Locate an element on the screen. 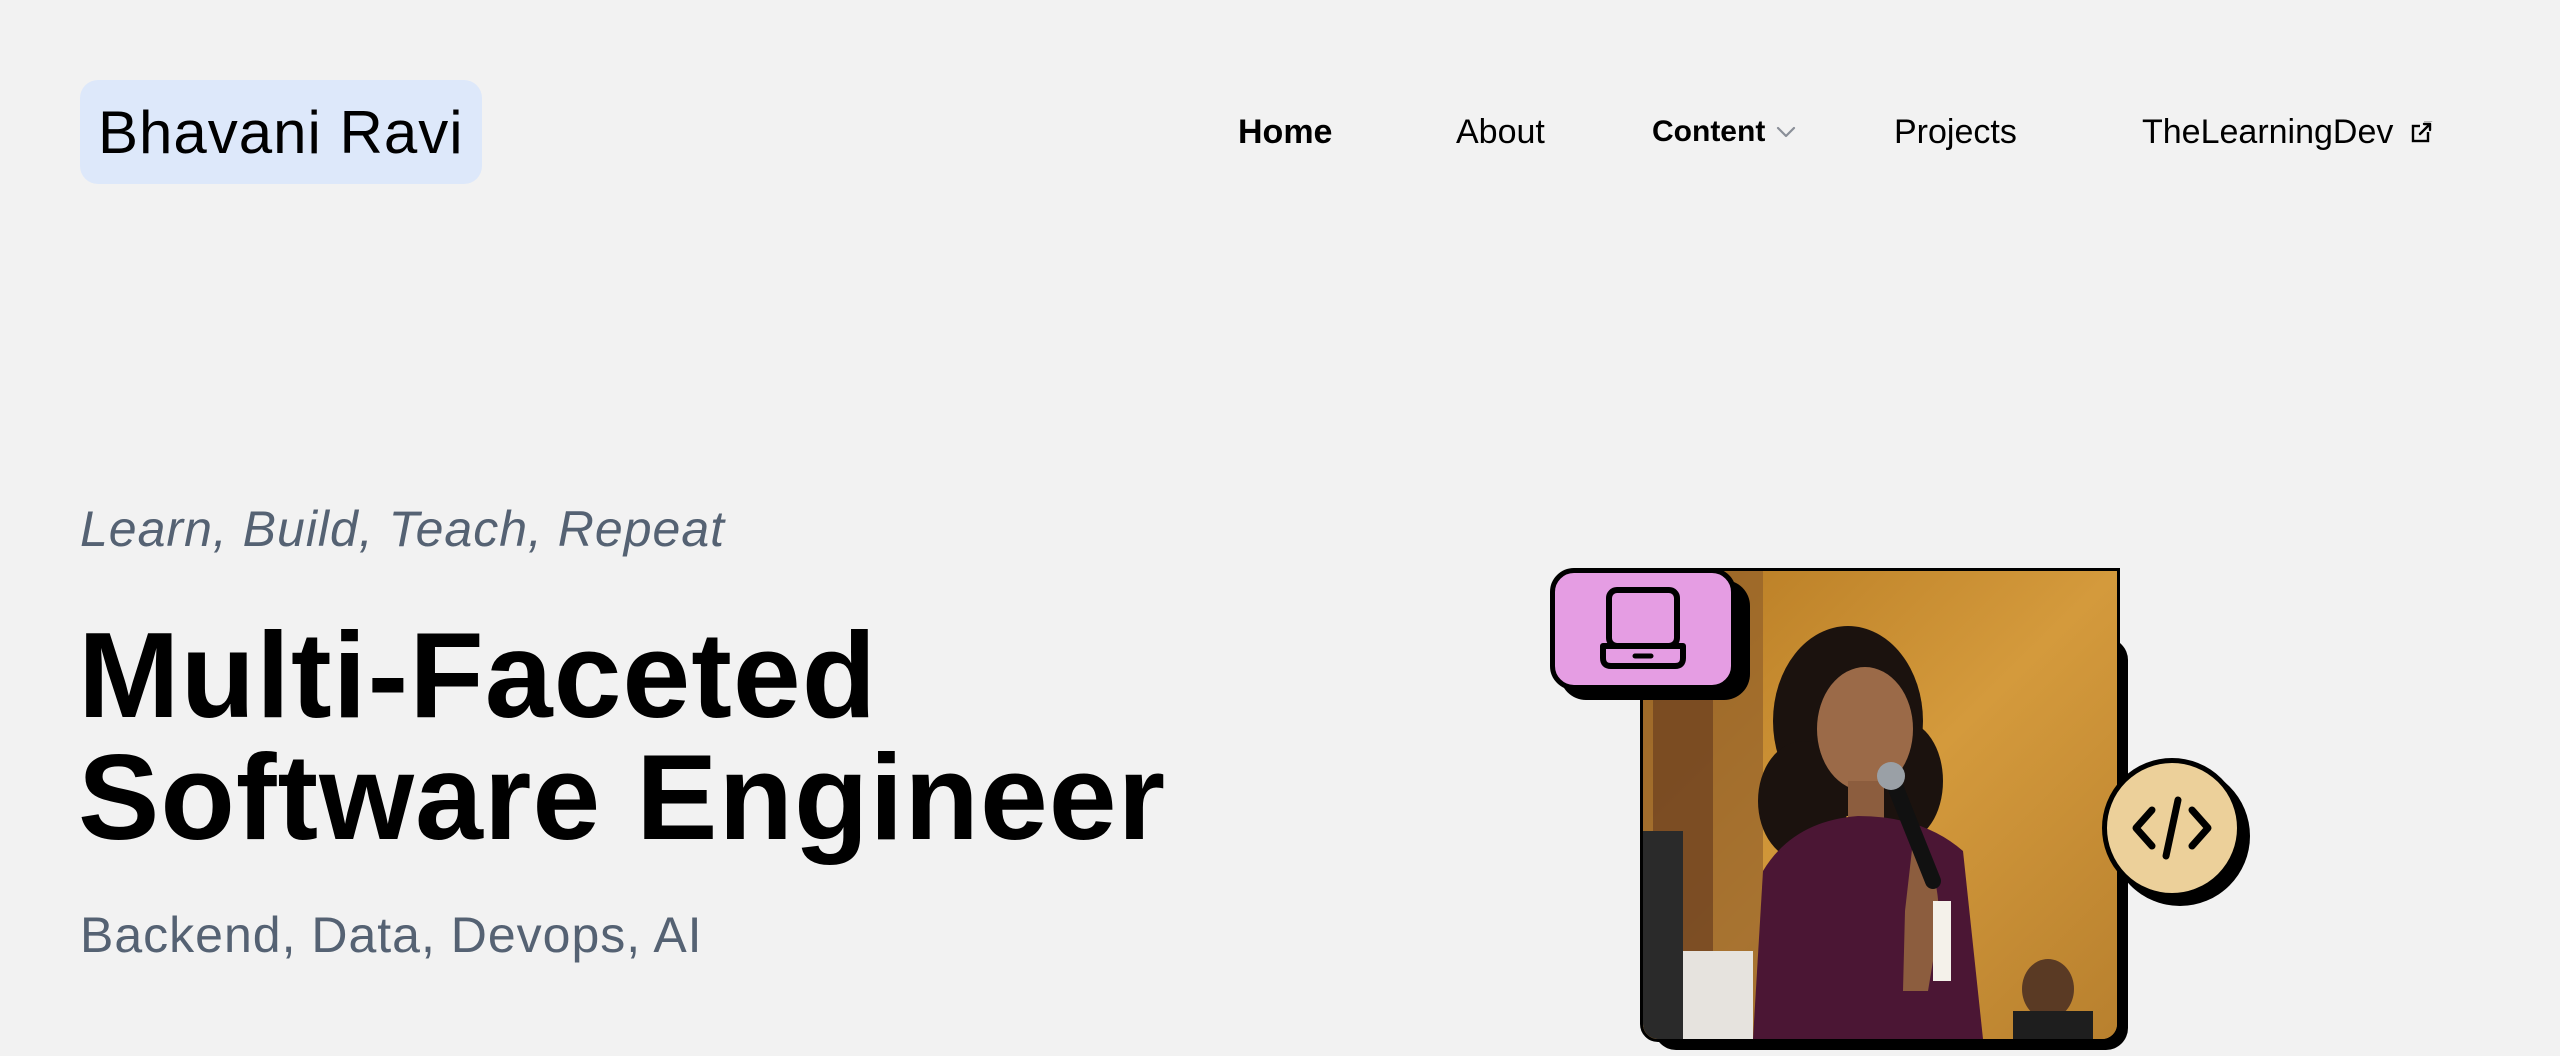  code-icon is located at coordinates (2172, 828).